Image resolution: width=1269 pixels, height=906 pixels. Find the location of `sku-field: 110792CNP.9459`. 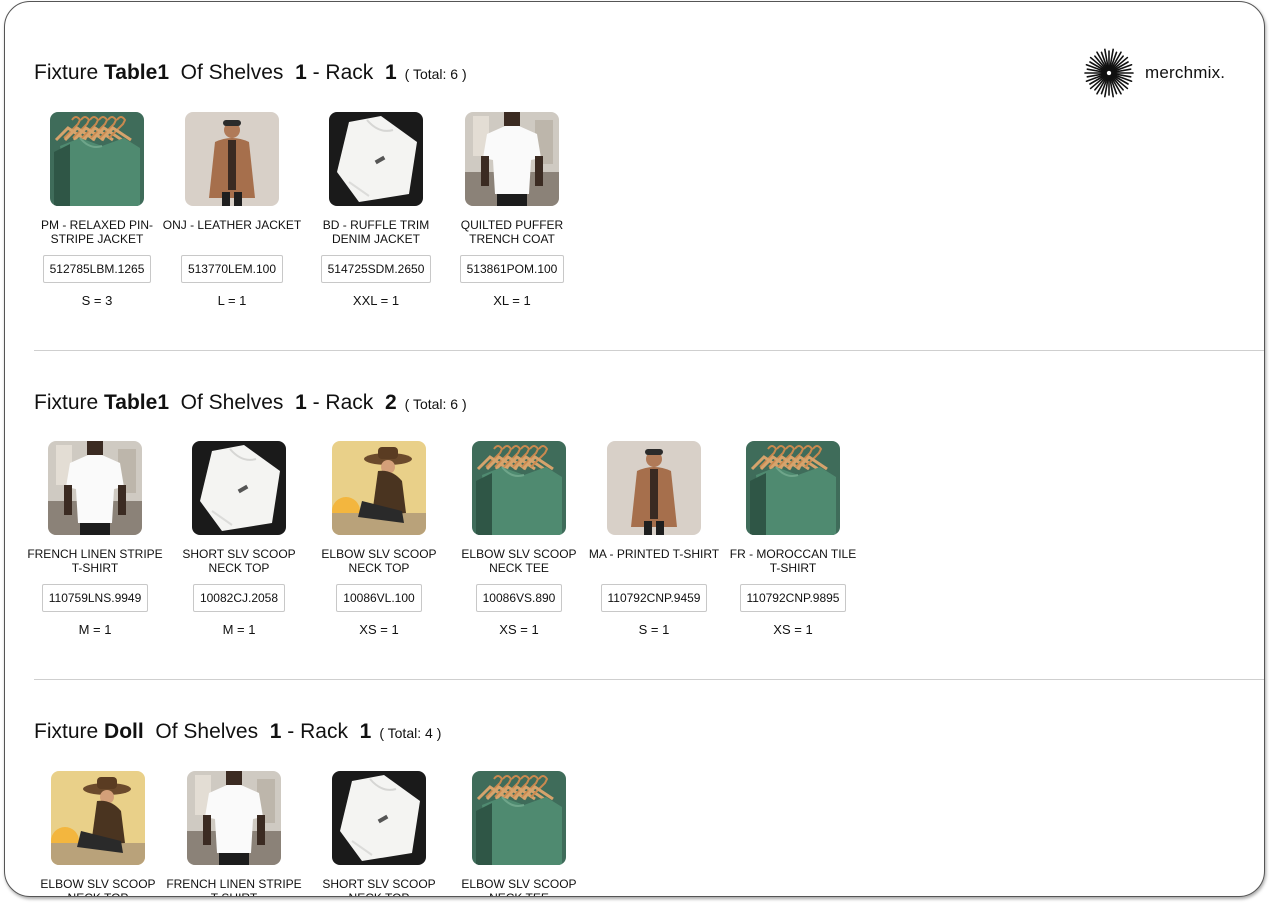

sku-field: 110792CNP.9459 is located at coordinates (654, 598).